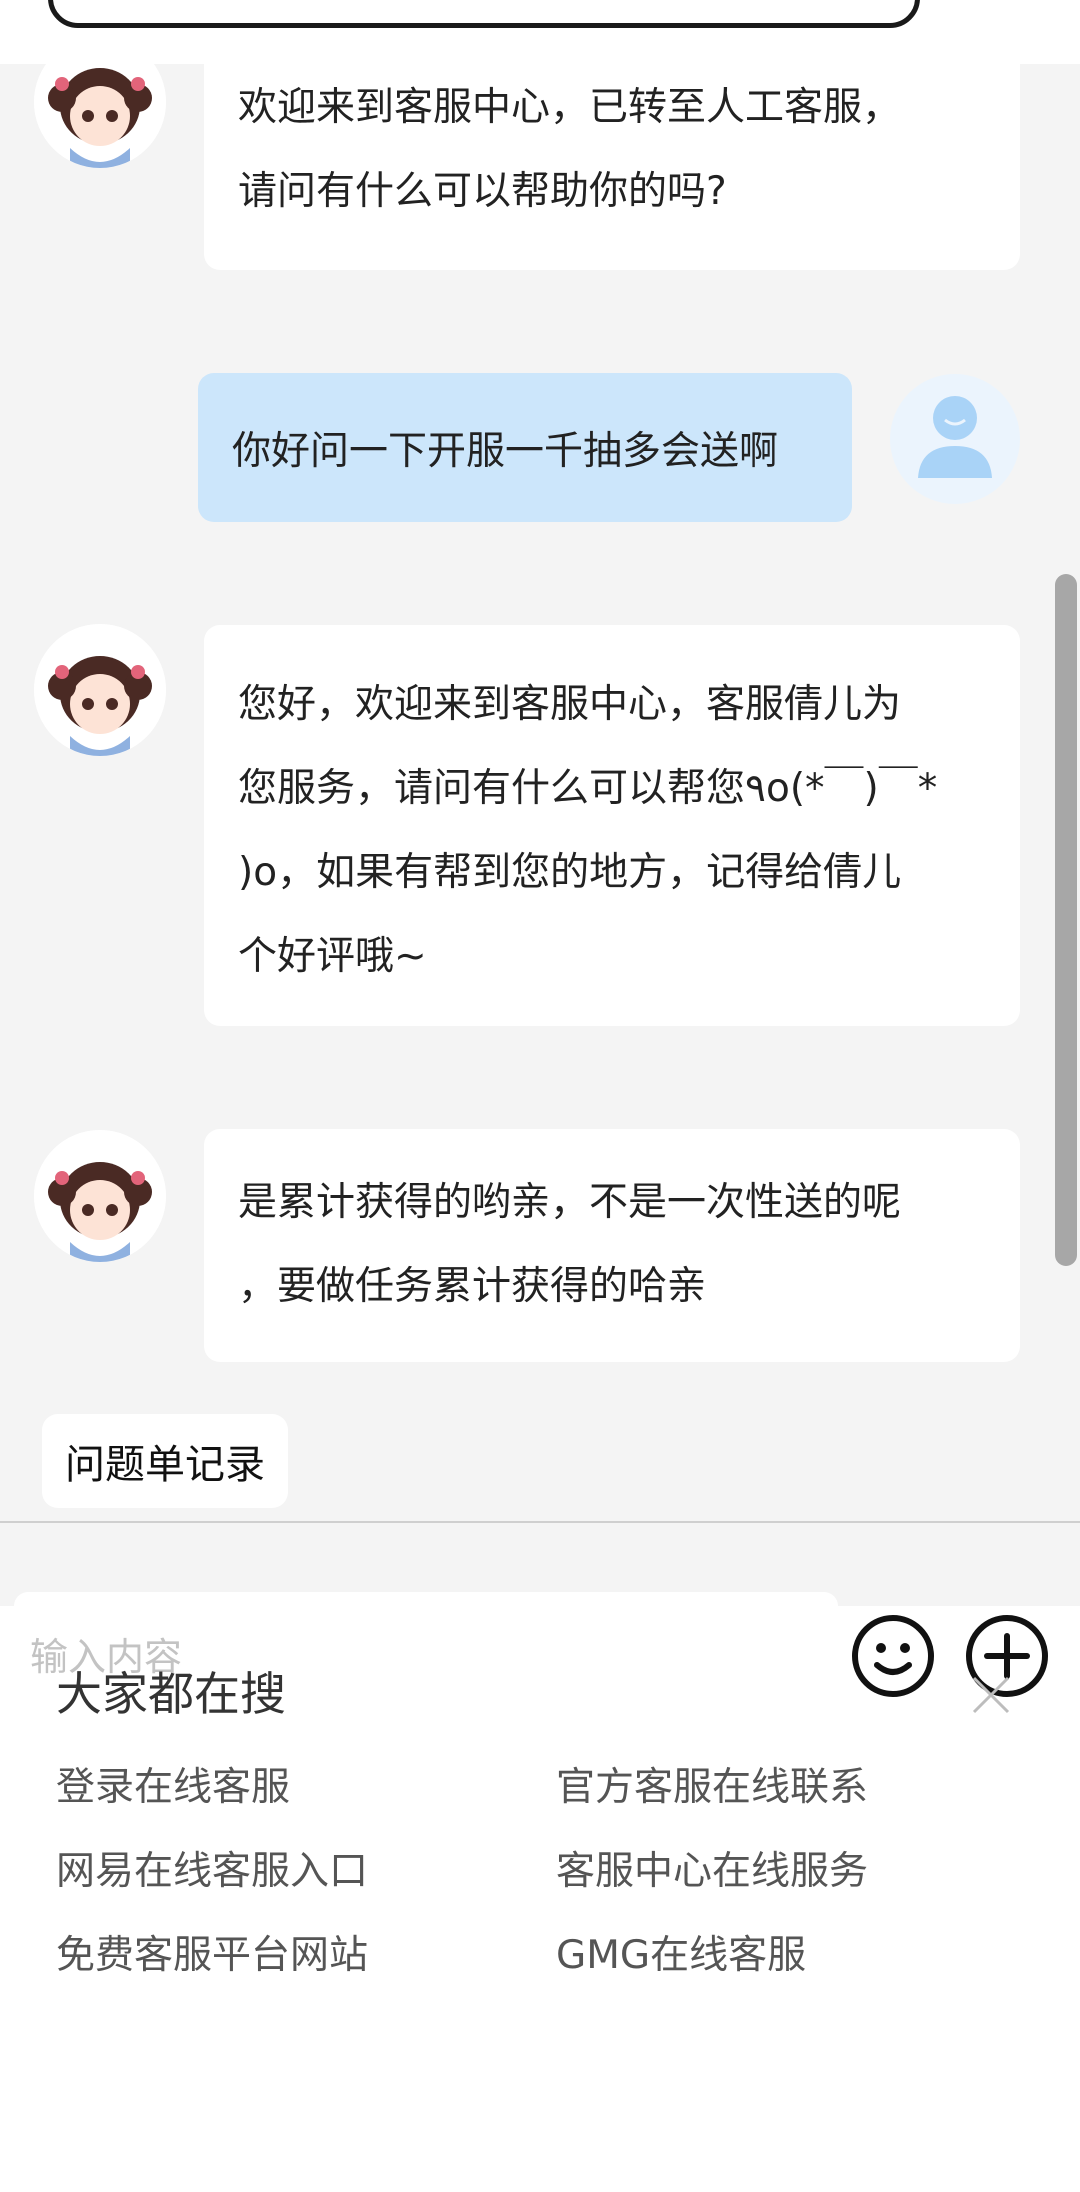 This screenshot has width=1080, height=2192. Describe the element at coordinates (165, 1465) in the screenshot. I see `ticket-record-label: 问题单记录` at that location.